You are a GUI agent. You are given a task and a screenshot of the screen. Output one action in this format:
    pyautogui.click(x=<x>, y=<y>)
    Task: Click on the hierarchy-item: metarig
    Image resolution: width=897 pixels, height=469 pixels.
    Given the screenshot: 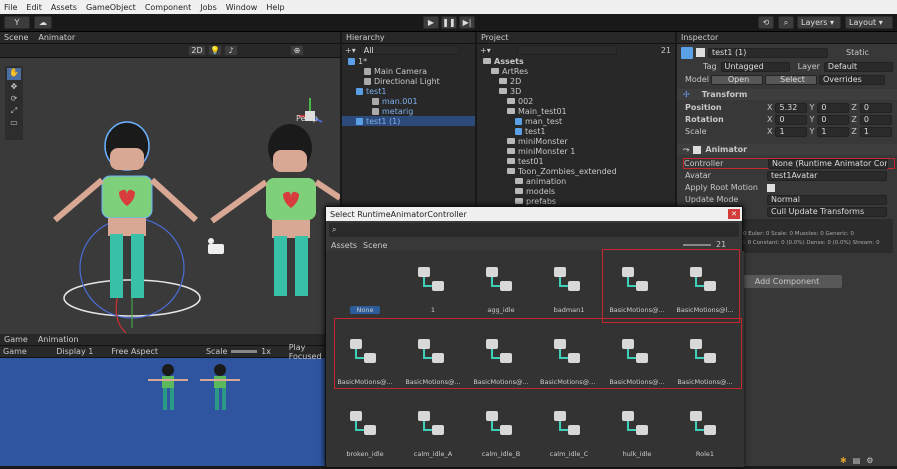 What is the action you would take?
    pyautogui.click(x=408, y=111)
    